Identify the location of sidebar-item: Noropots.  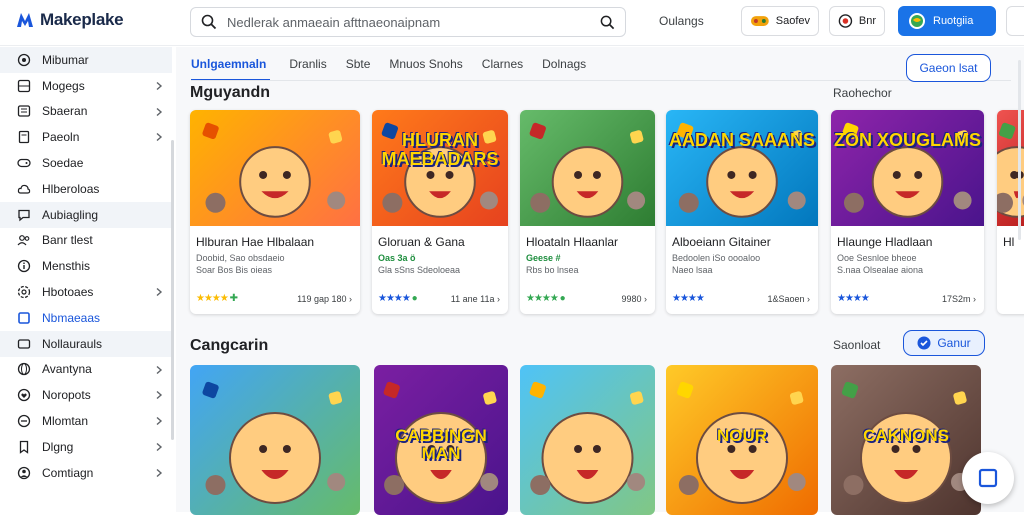
(86, 395).